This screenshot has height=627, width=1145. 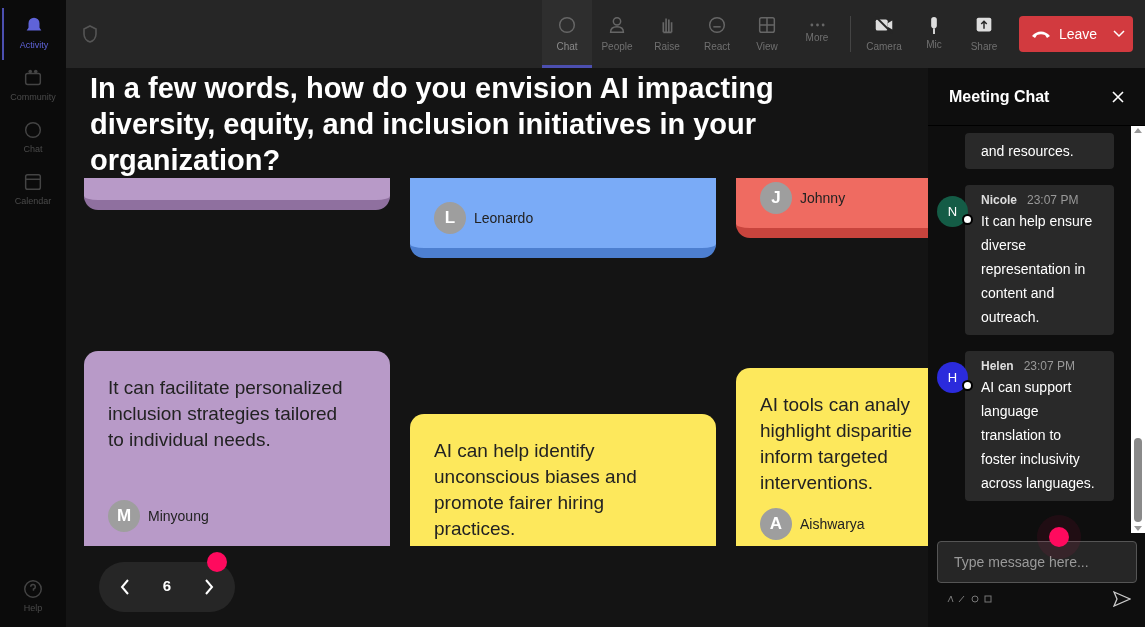 I want to click on toolbar-button: Mic, so click(x=934, y=34).